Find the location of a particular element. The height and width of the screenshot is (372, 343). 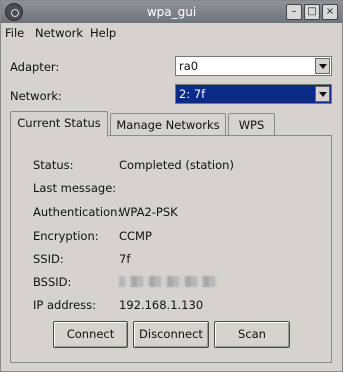

tab-current-status: Current Status is located at coordinates (59, 124).